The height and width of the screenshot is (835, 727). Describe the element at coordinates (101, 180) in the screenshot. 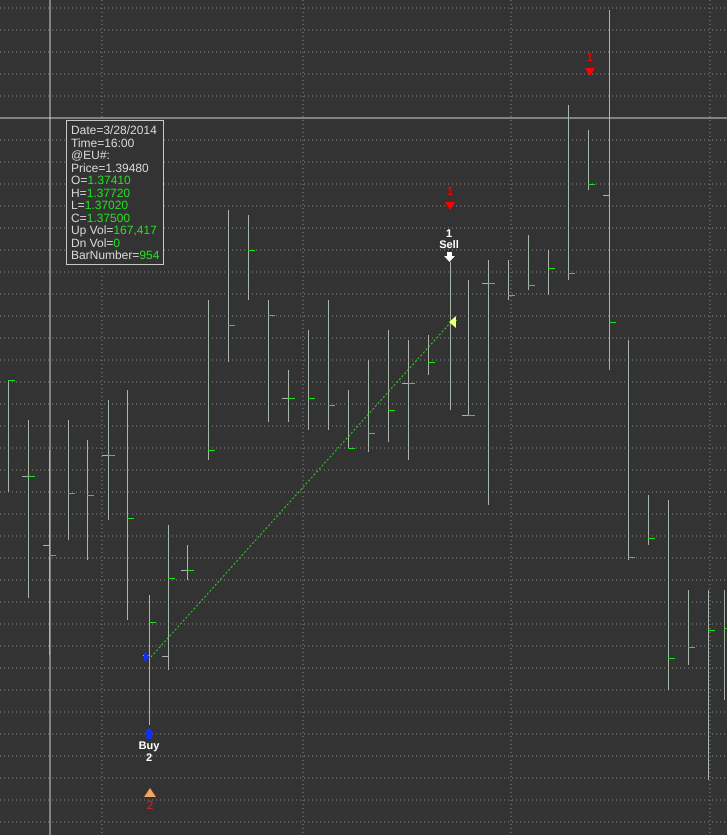

I see `tooltip-line: O=1.37410` at that location.